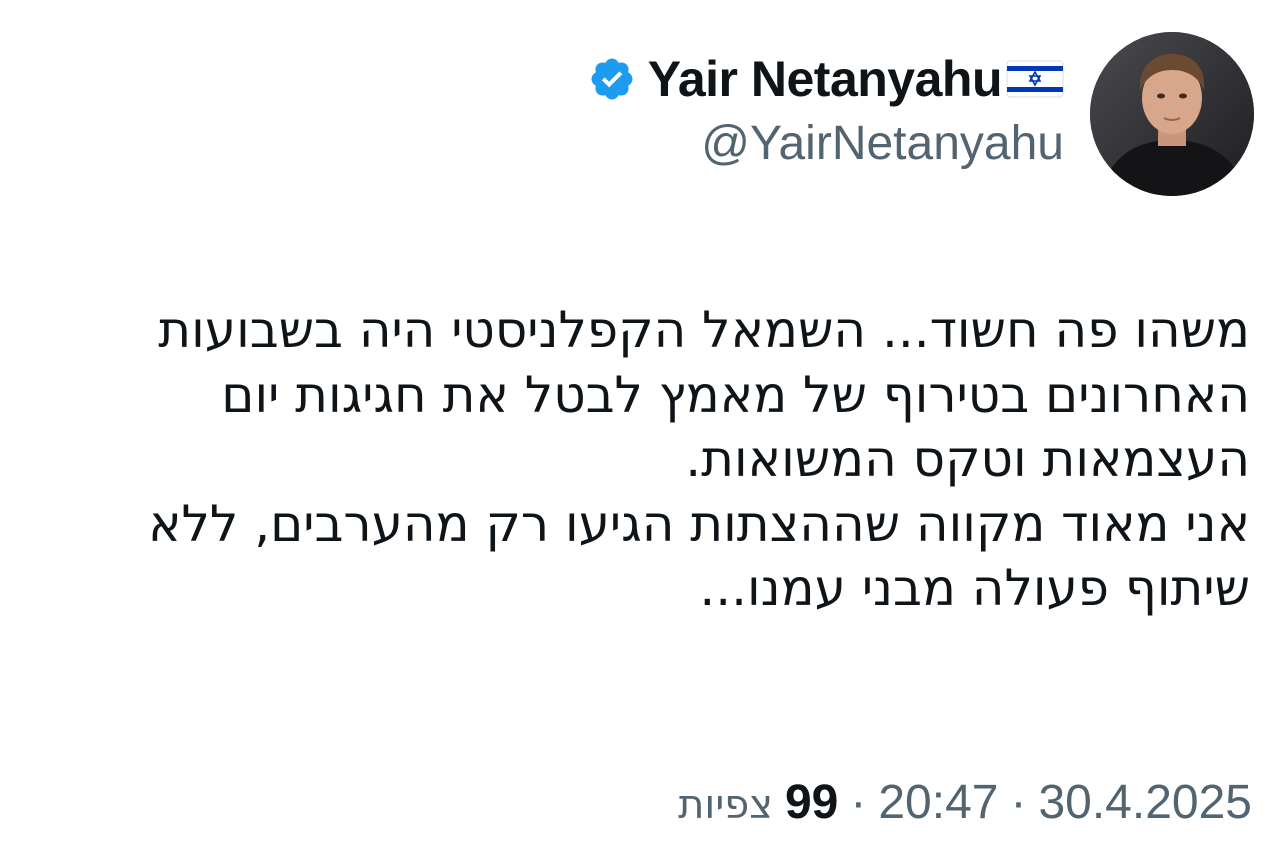 The width and height of the screenshot is (1280, 865). Describe the element at coordinates (938, 802) in the screenshot. I see `tweet-time: 20:47` at that location.